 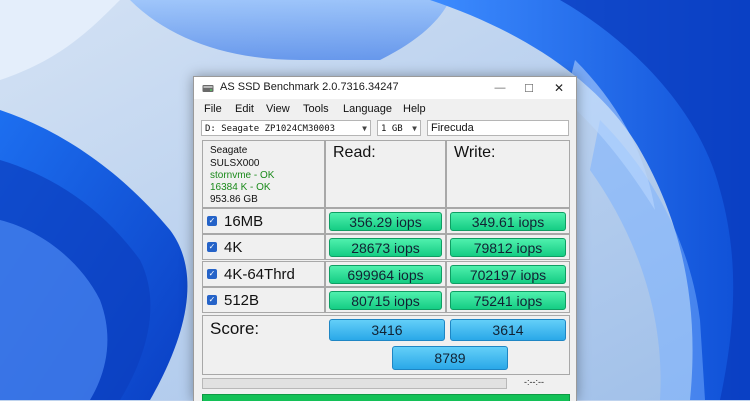 I want to click on drive-capacity: 953.86 GB, so click(x=234, y=199).